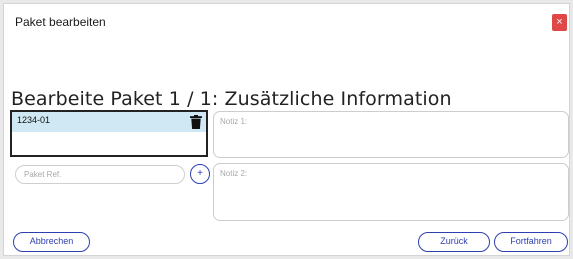 The width and height of the screenshot is (573, 259). What do you see at coordinates (109, 133) in the screenshot?
I see `package-list: 1234-01` at bounding box center [109, 133].